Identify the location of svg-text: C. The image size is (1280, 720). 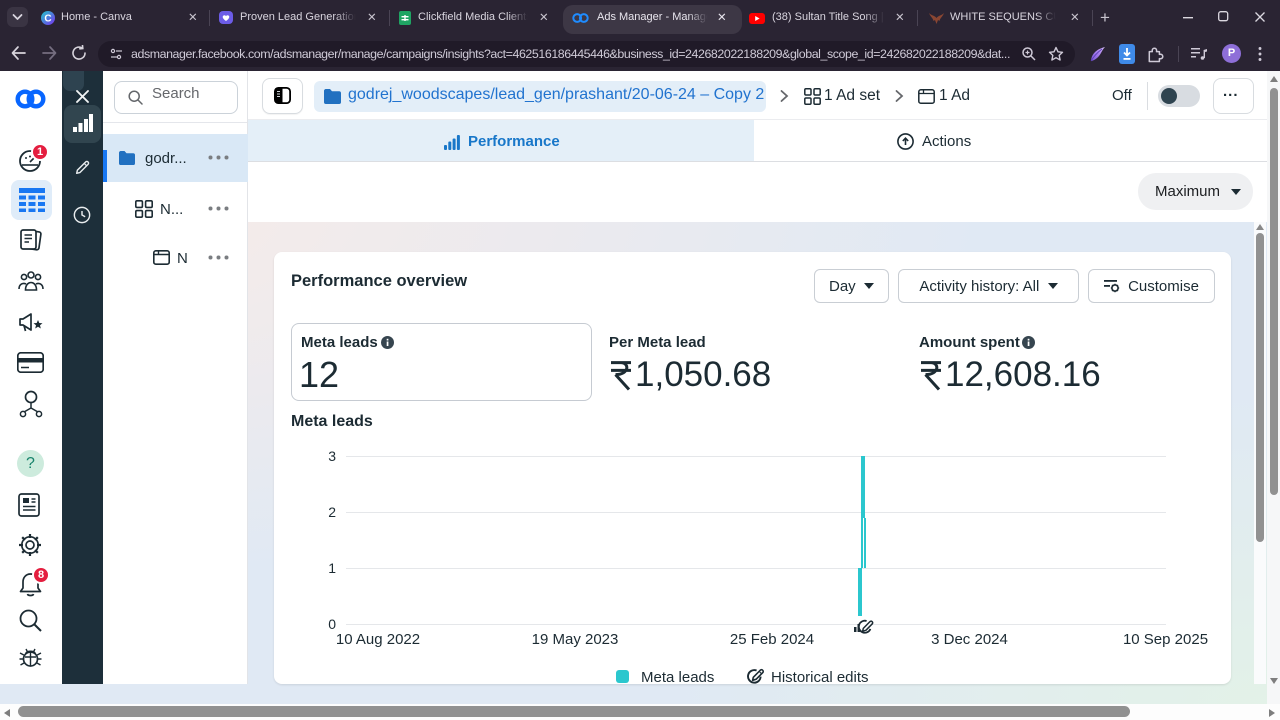
(47, 19).